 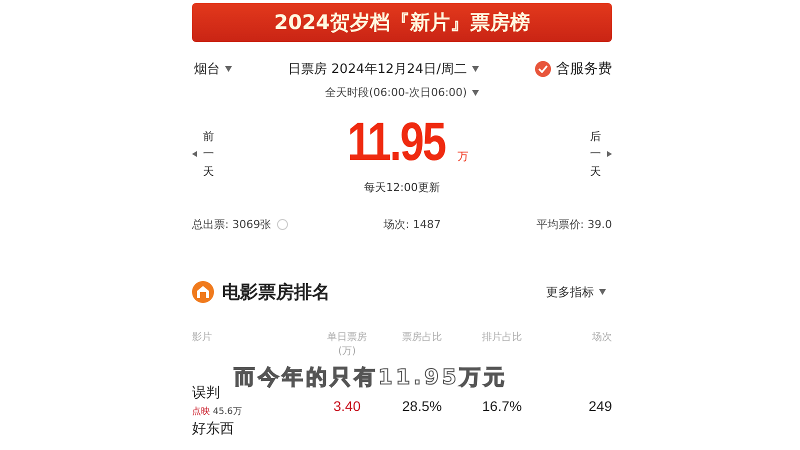 I want to click on checkbox-icon, so click(x=543, y=69).